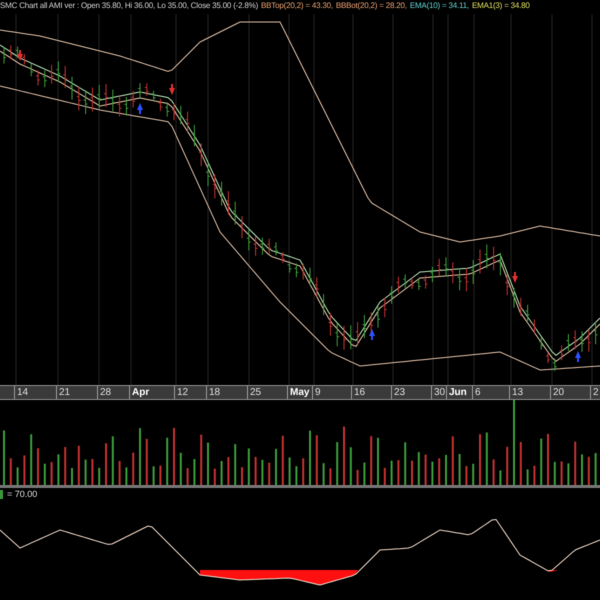 Image resolution: width=600 pixels, height=600 pixels. What do you see at coordinates (129, 6) in the screenshot?
I see `chart-title: SMC Chart all AMI ver : Open 35.80, Hi 36.00, Lo 35.00, Close 35.00 (-2.8%)` at bounding box center [129, 6].